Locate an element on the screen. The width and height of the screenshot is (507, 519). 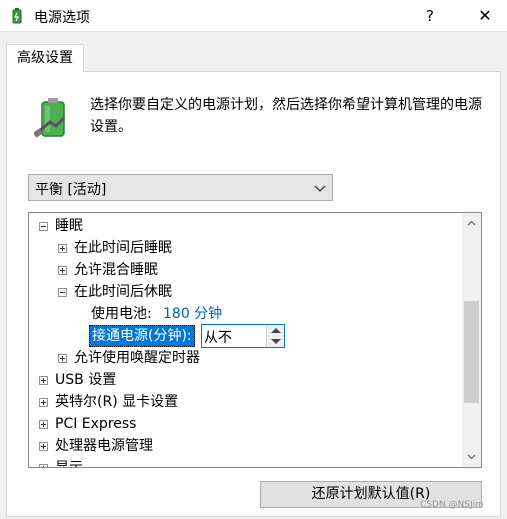
power-options-icon is located at coordinates (17, 16).